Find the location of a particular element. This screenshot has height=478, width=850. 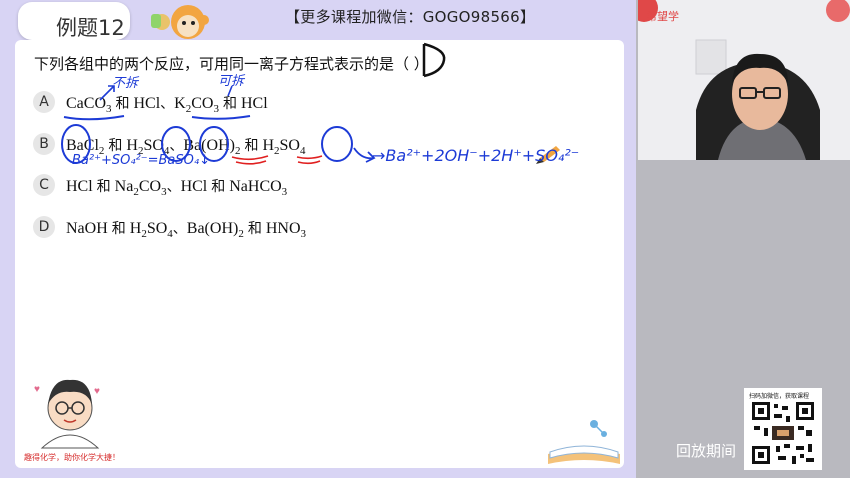

annotation-equation-b1: Ba²⁺+SO₄²⁻=BaSO₄↓ is located at coordinates (141, 160).